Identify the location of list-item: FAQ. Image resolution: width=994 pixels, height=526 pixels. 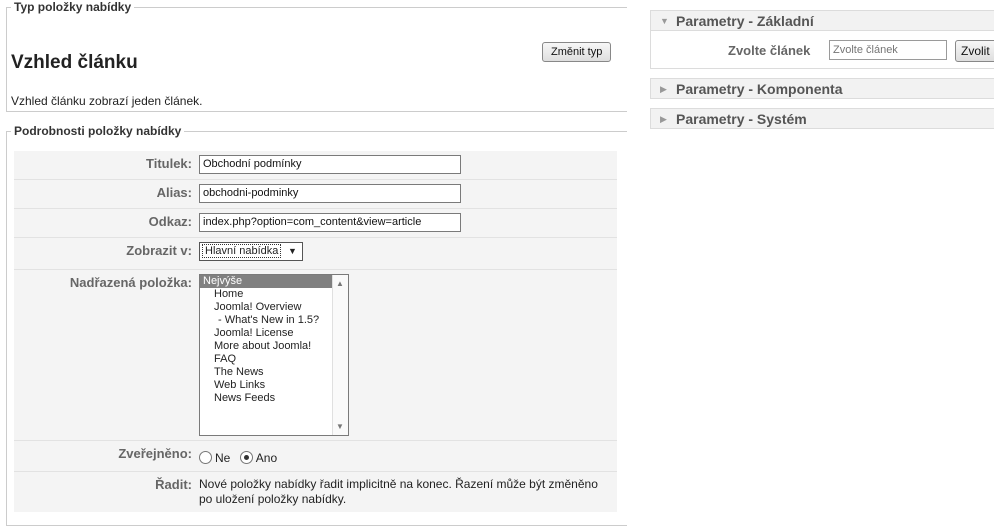
(274, 359).